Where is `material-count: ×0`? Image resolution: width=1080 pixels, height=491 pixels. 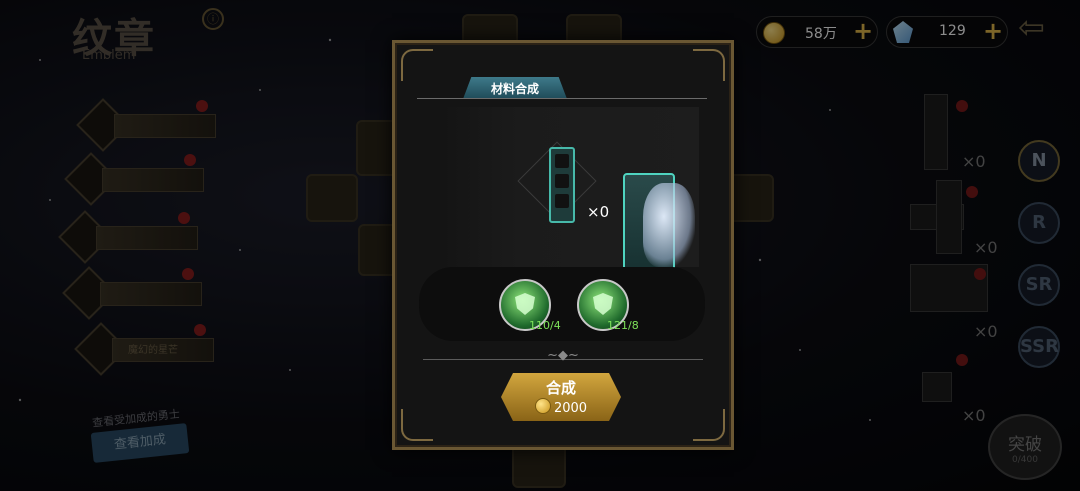
material-count: ×0 is located at coordinates (598, 212).